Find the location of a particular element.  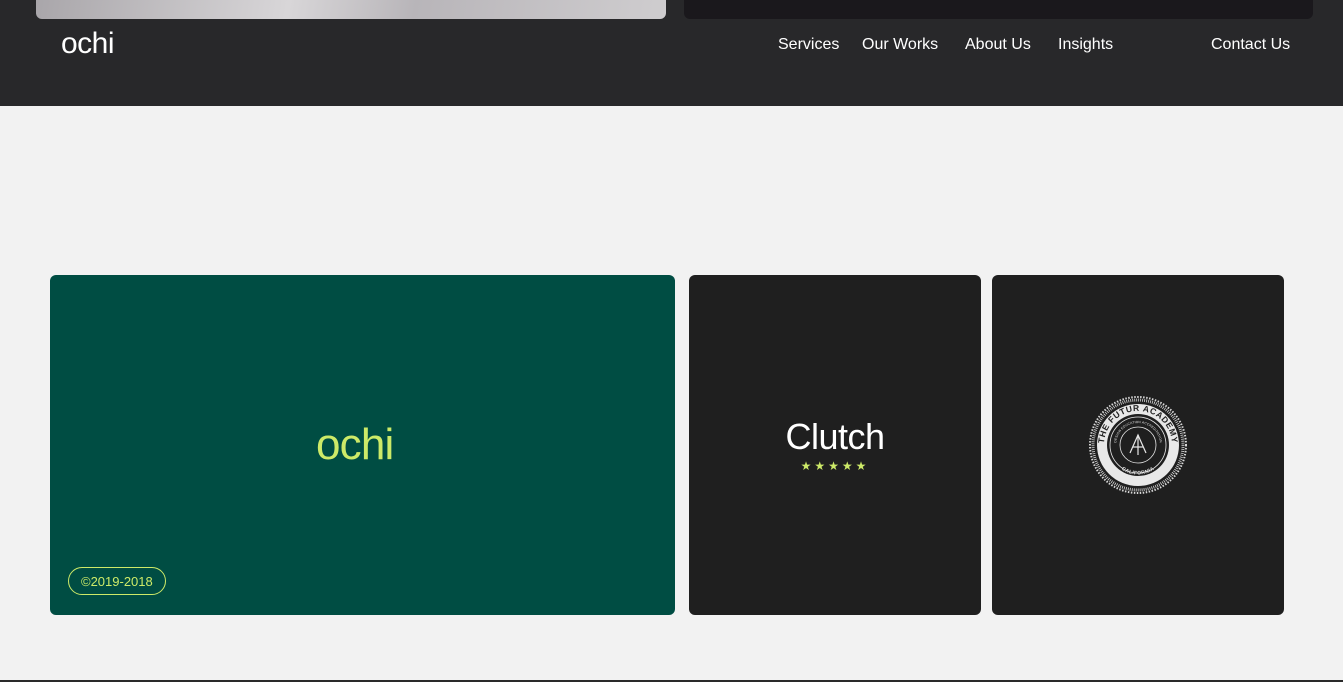

nav-about-us: About Us is located at coordinates (998, 45).